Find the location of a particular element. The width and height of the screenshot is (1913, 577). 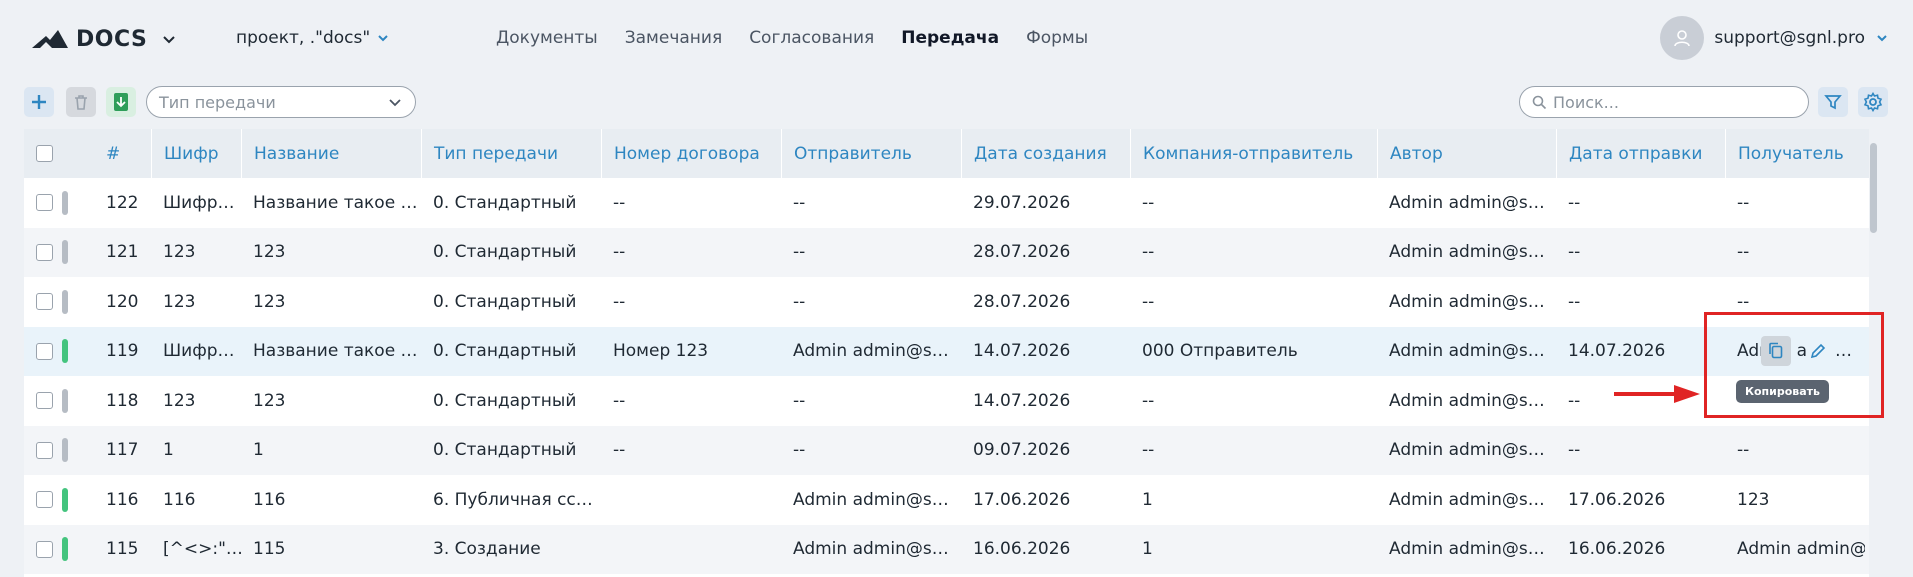

nav-forms: Формы is located at coordinates (1057, 38).